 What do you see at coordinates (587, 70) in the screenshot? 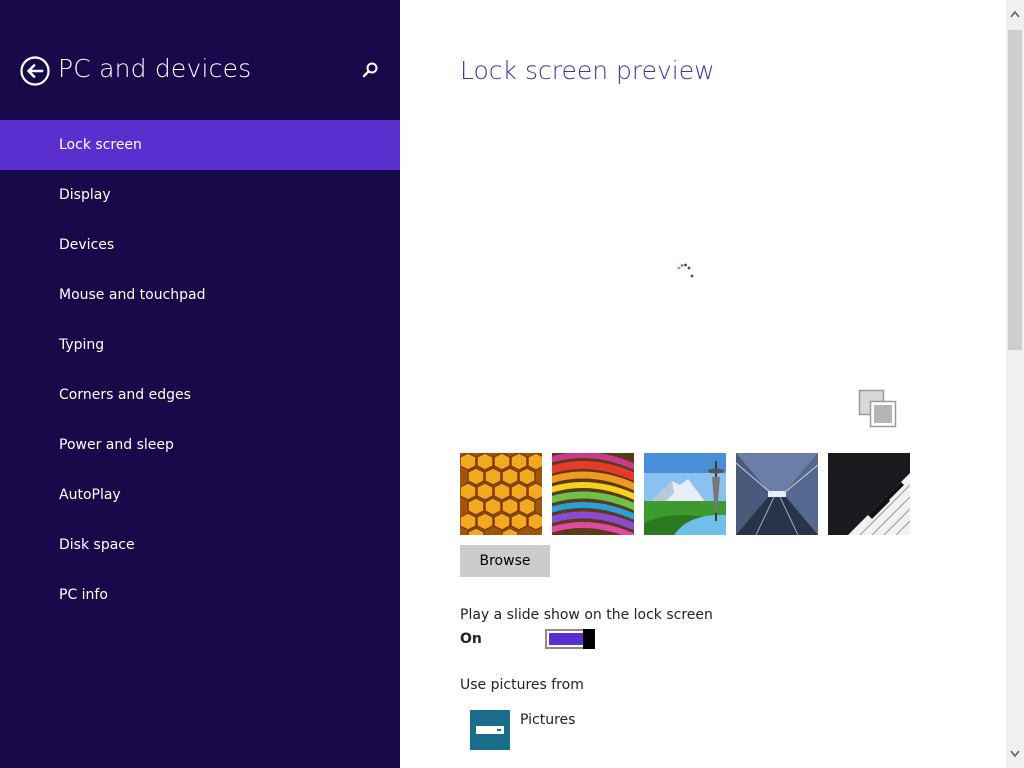
I see `page-title: Lock screen preview` at bounding box center [587, 70].